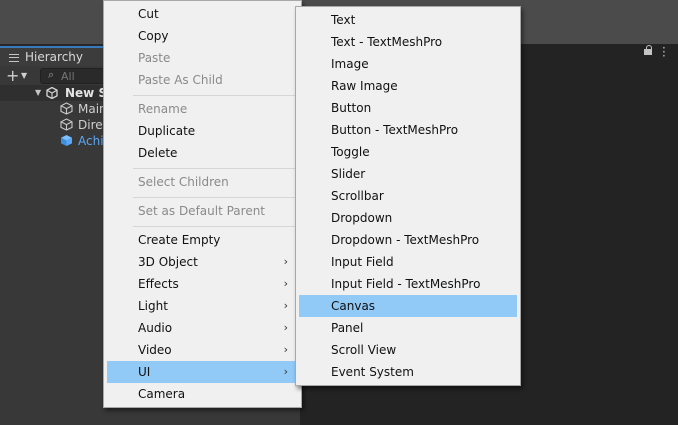  What do you see at coordinates (202, 306) in the screenshot?
I see `menu-item-light: Light ›` at bounding box center [202, 306].